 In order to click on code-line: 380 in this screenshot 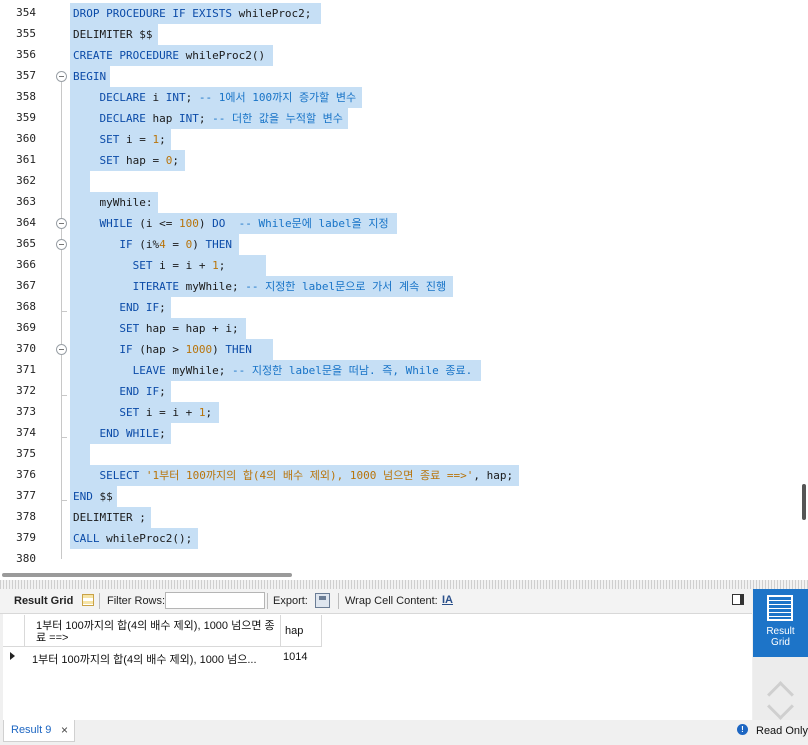, I will do `click(400, 559)`.